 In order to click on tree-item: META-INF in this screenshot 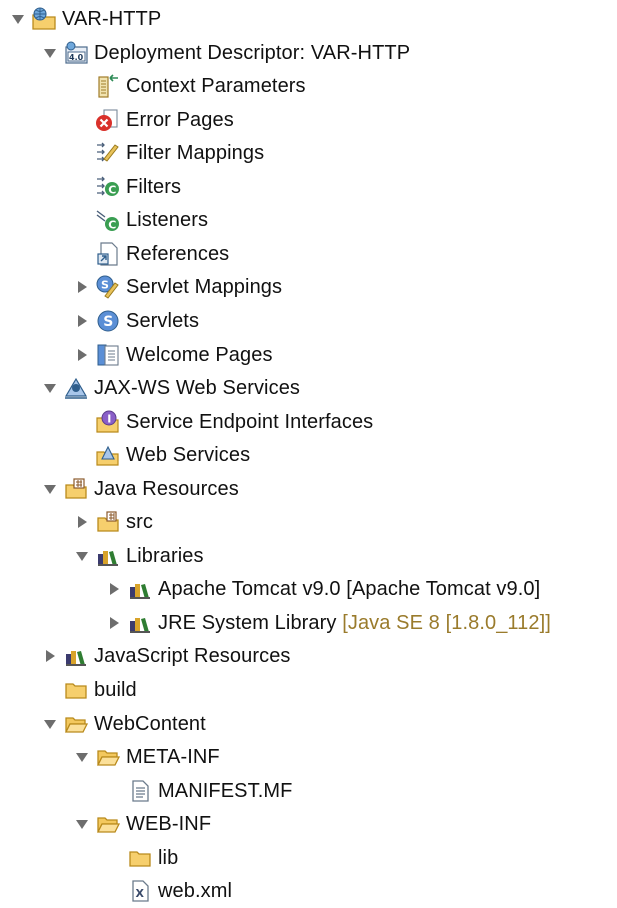, I will do `click(308, 757)`.